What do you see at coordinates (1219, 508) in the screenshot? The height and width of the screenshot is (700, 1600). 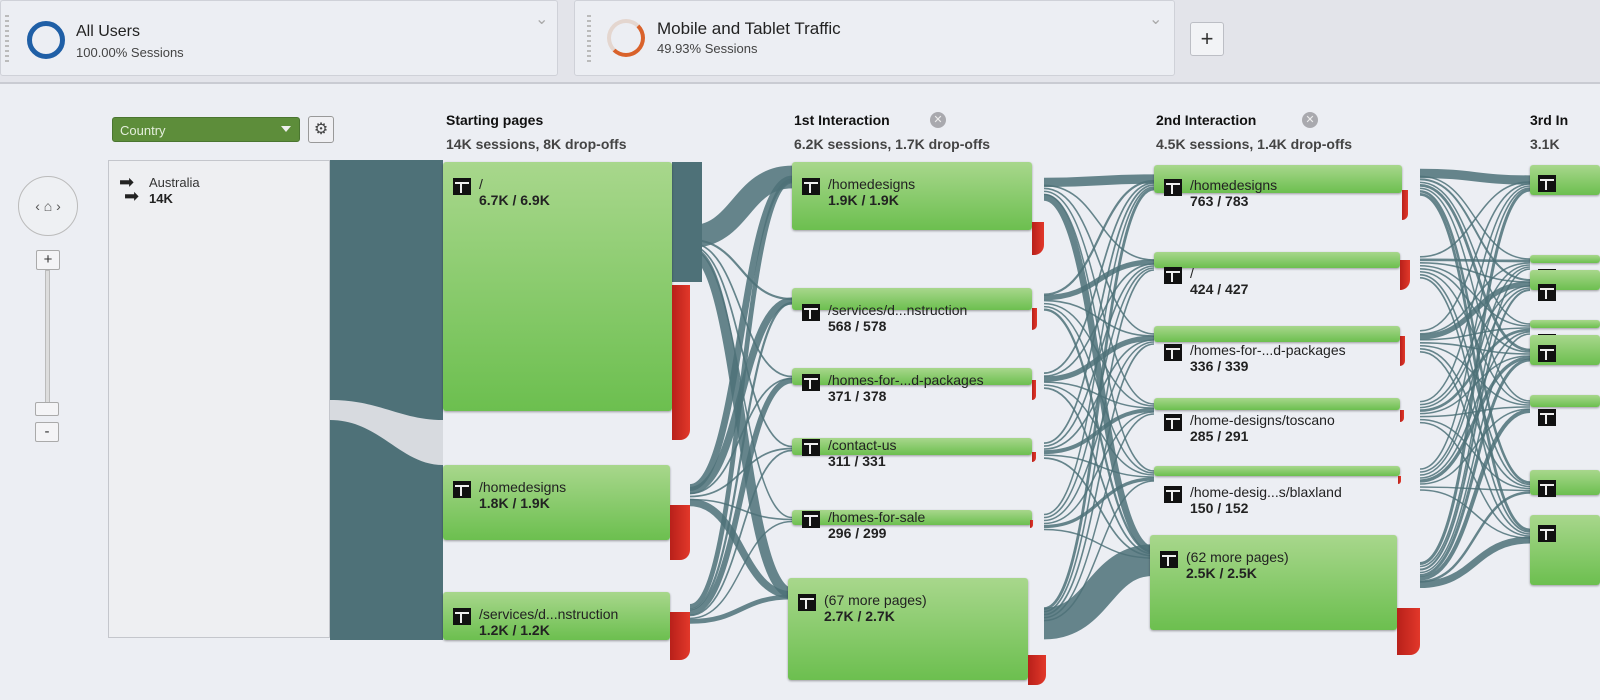 I see `node-value: 150 / 152` at bounding box center [1219, 508].